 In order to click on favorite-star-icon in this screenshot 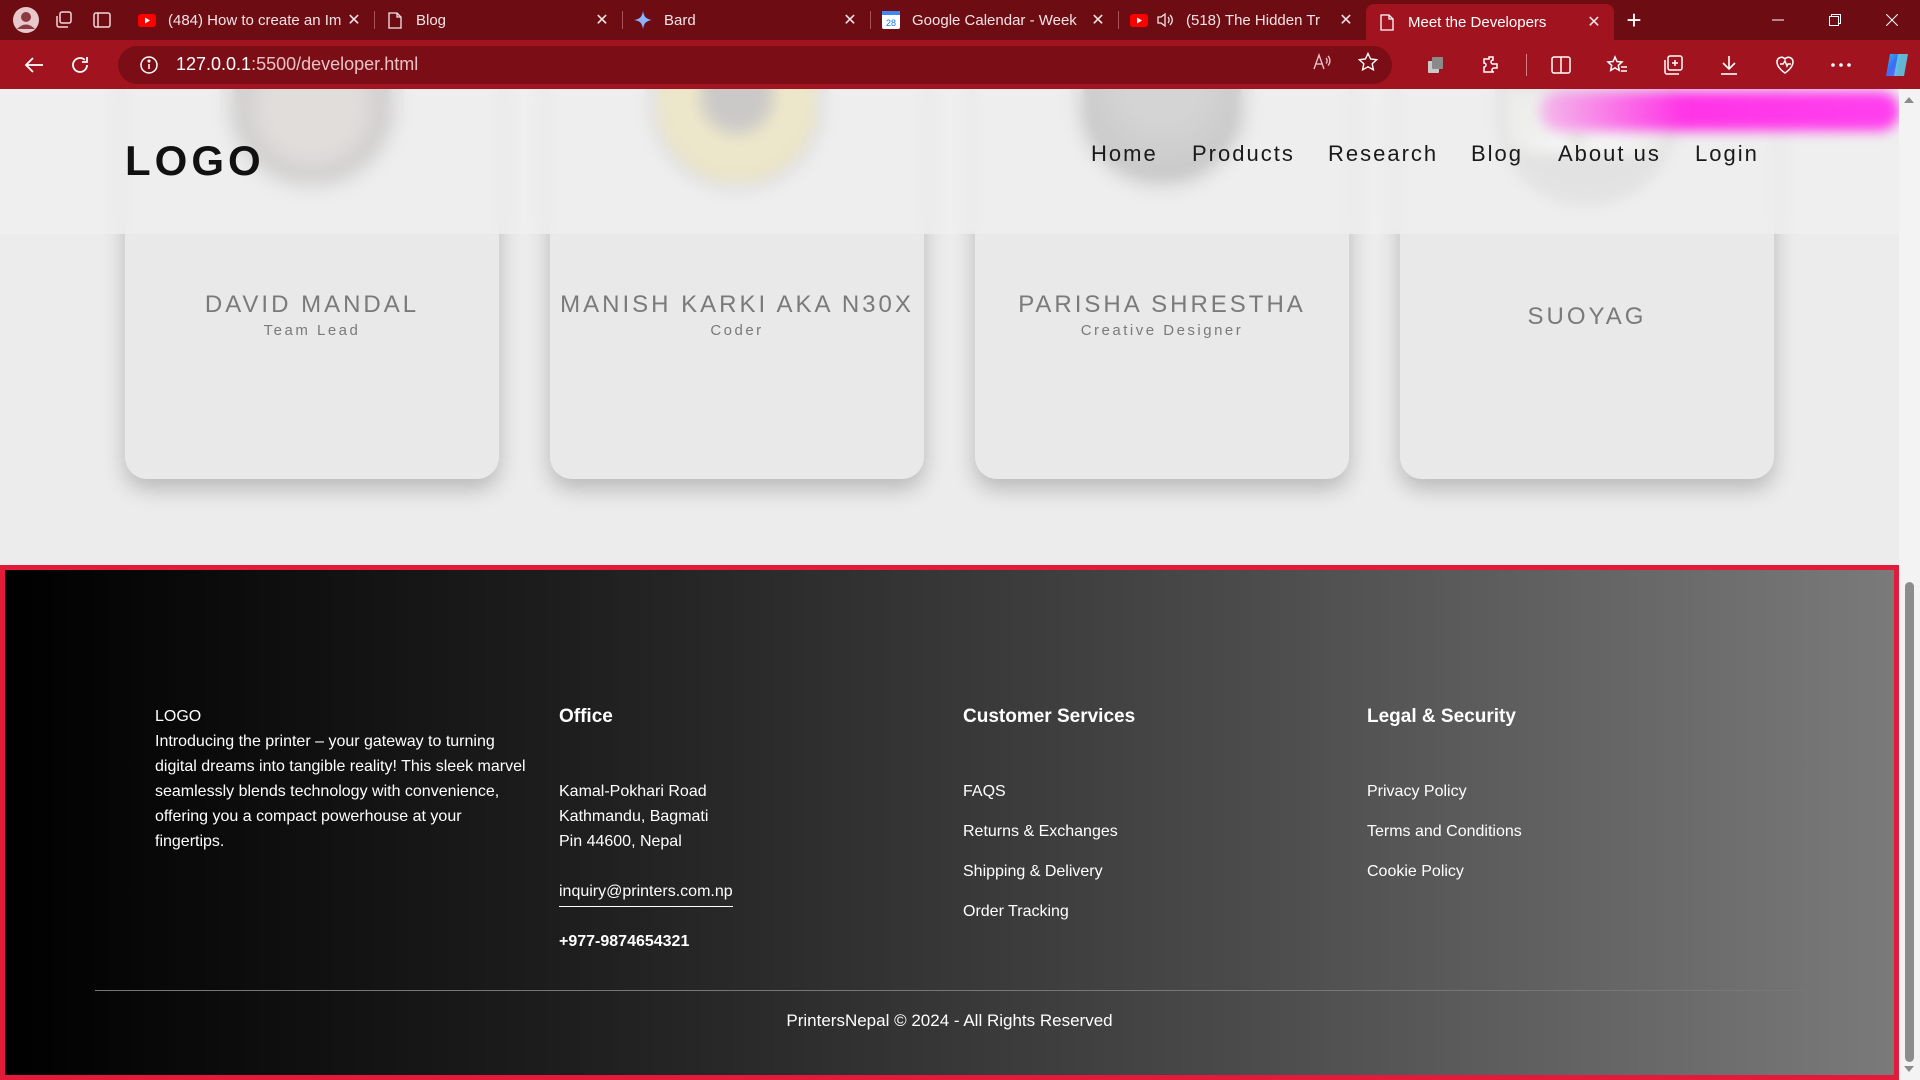, I will do `click(1368, 64)`.